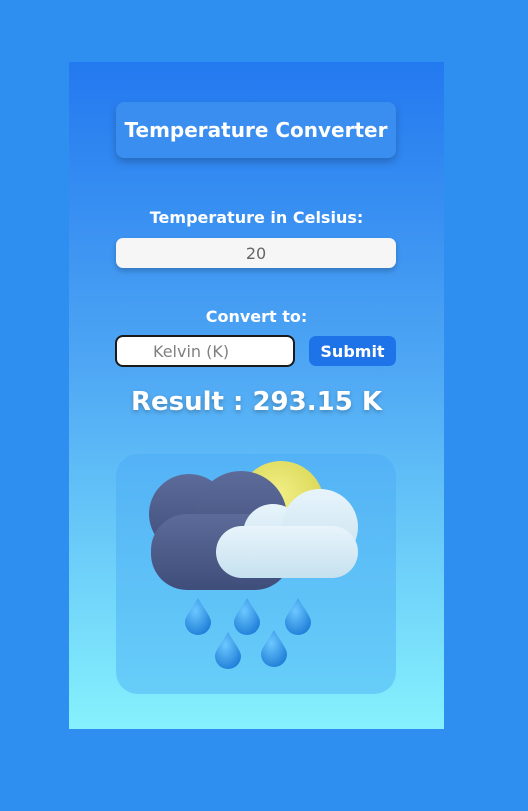 This screenshot has width=528, height=811. Describe the element at coordinates (253, 565) in the screenshot. I see `rain-cloud-sun-icon` at that location.